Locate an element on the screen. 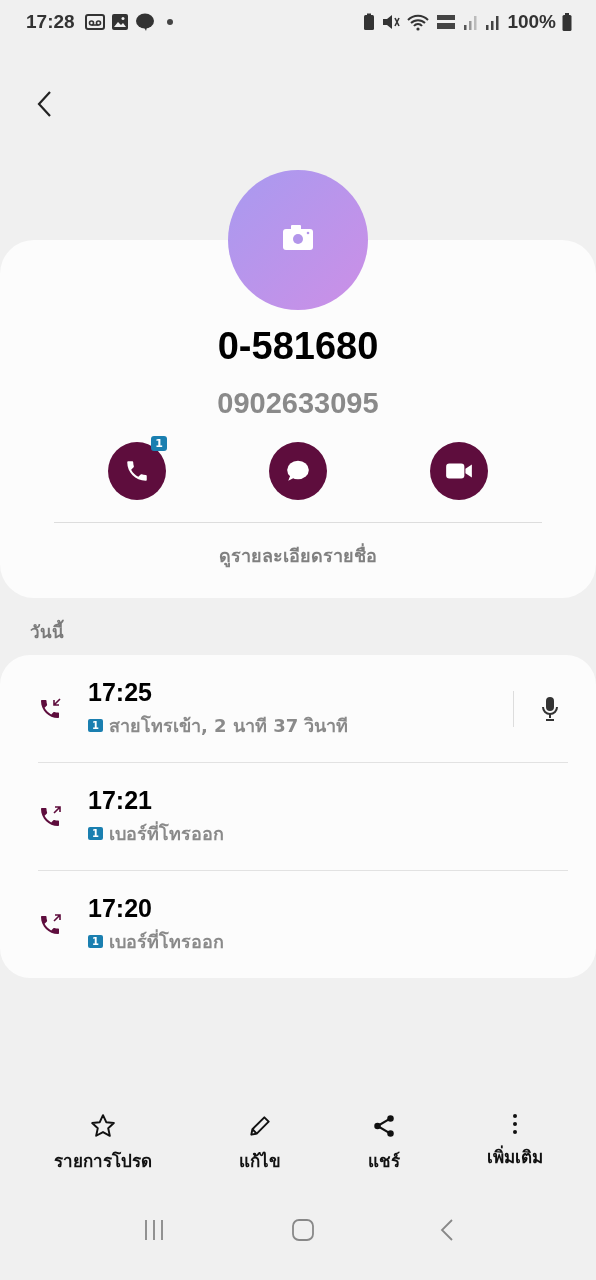 The width and height of the screenshot is (596, 1280). incoming-call-icon is located at coordinates (50, 708).